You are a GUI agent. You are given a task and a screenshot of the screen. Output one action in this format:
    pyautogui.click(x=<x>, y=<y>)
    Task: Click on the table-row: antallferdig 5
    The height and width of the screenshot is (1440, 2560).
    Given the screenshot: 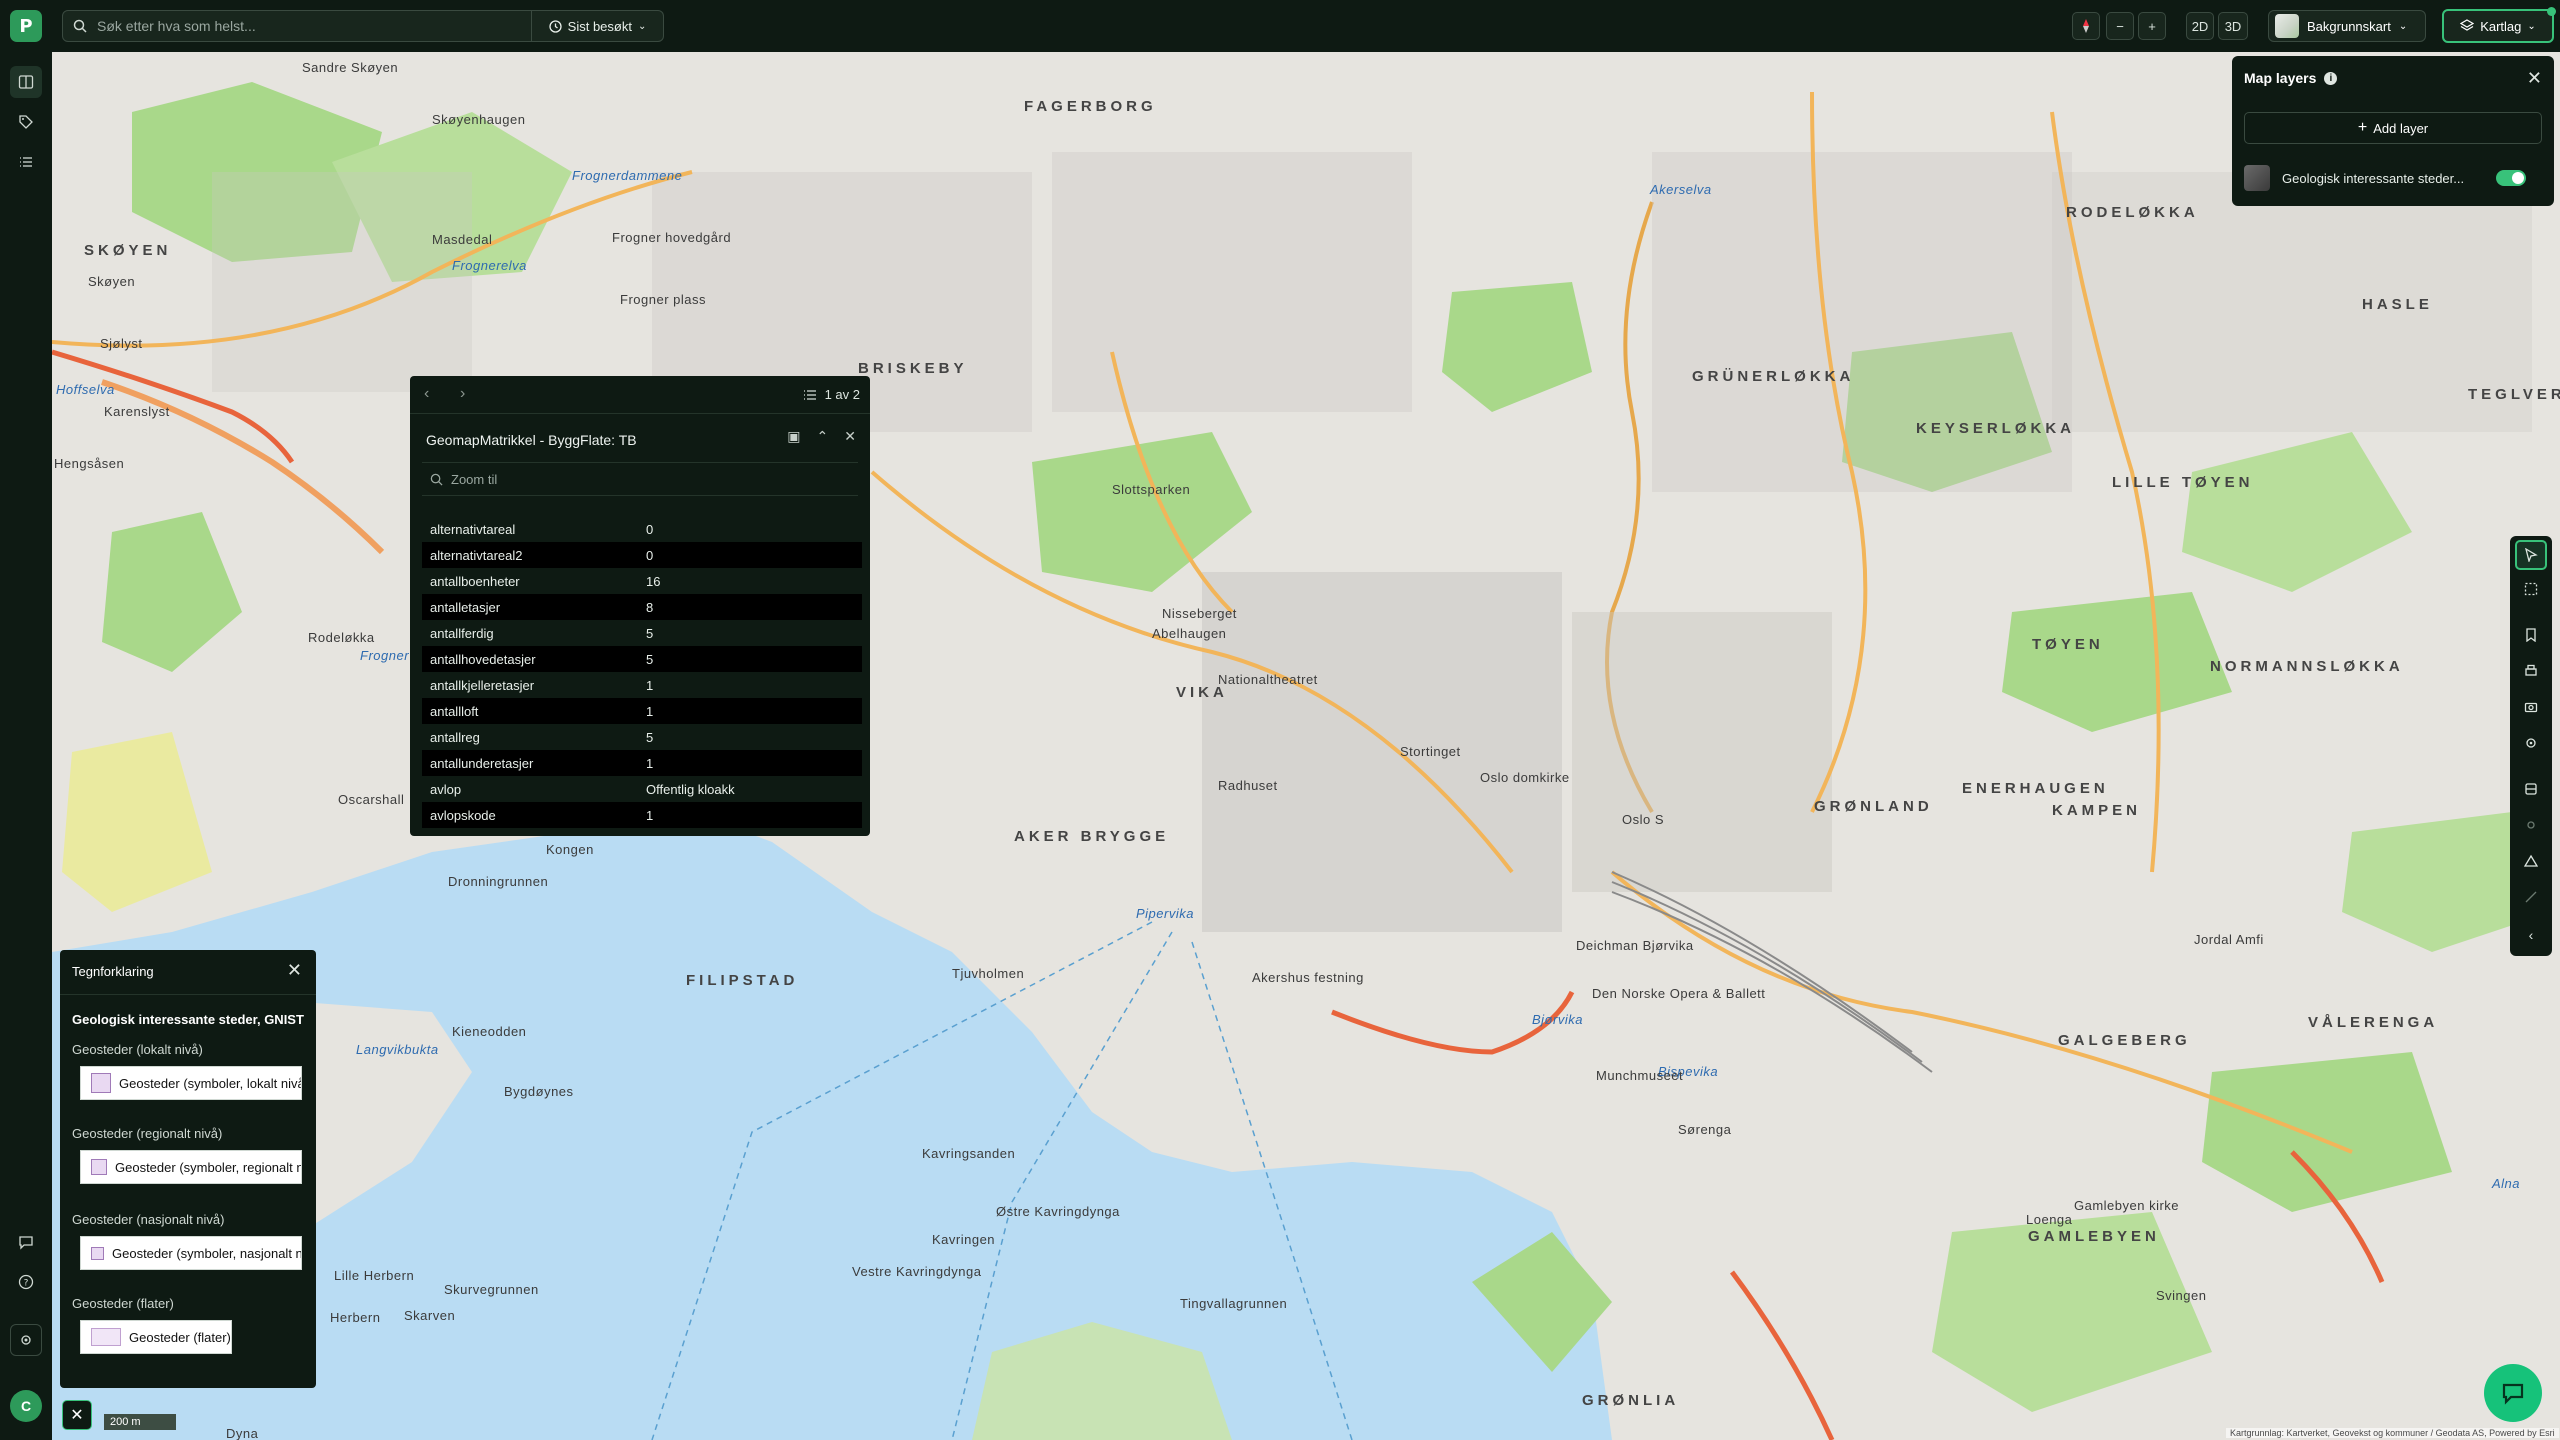 What is the action you would take?
    pyautogui.click(x=642, y=633)
    